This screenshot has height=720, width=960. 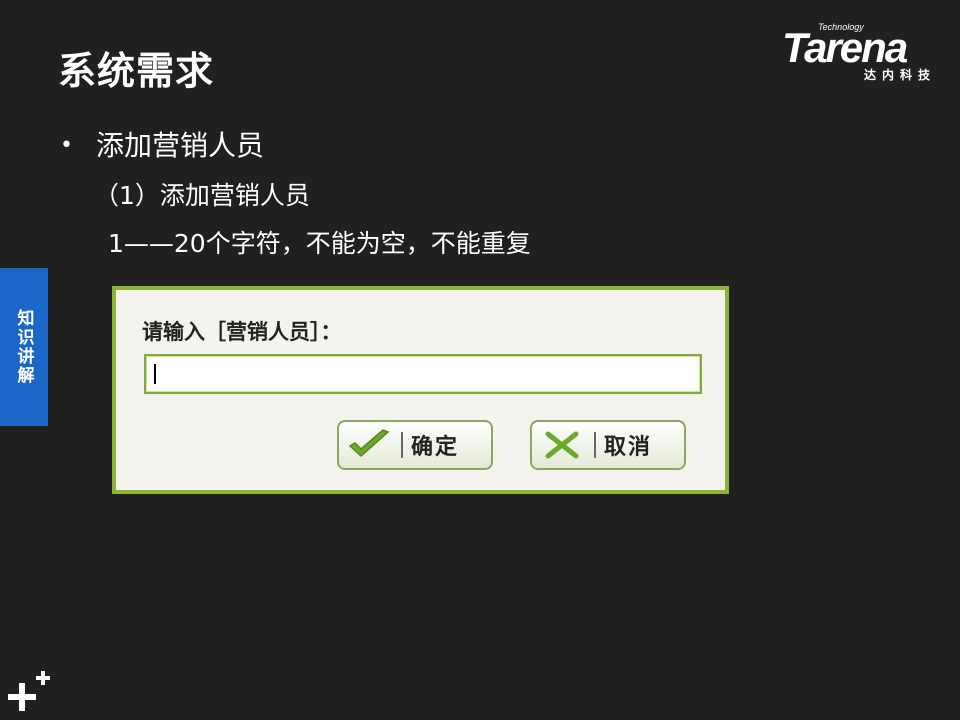 I want to click on tarena-logo: Technology Tarena 达内科技, so click(x=864, y=53).